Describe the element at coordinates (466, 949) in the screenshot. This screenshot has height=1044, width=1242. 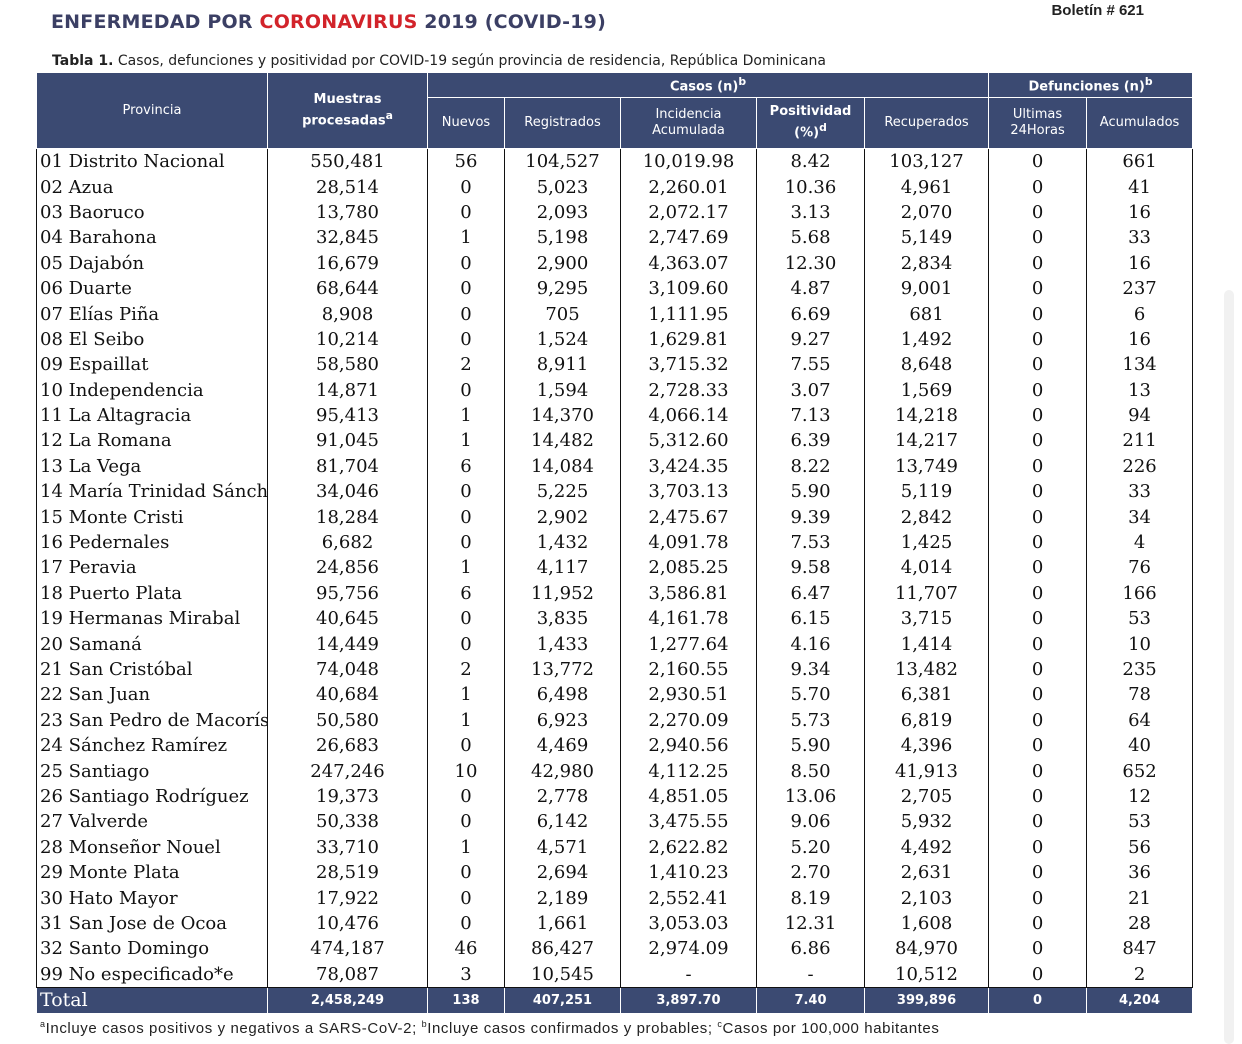
I see `cell-nuevos: 46` at that location.